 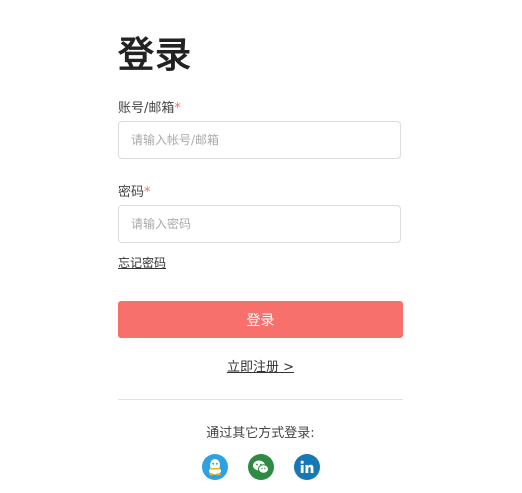 I want to click on other-login-text: 通过其它方式登录:, so click(x=260, y=433).